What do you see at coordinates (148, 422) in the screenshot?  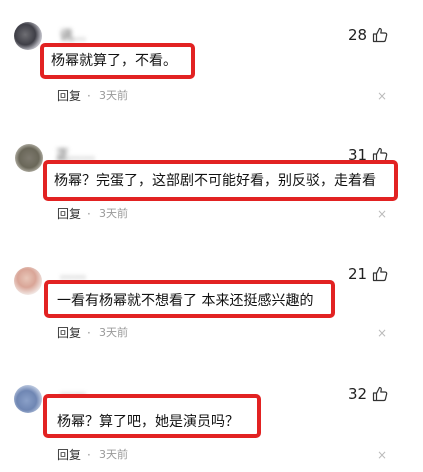 I see `comment-text: 杨幂？算了吧，她是演员吗？` at bounding box center [148, 422].